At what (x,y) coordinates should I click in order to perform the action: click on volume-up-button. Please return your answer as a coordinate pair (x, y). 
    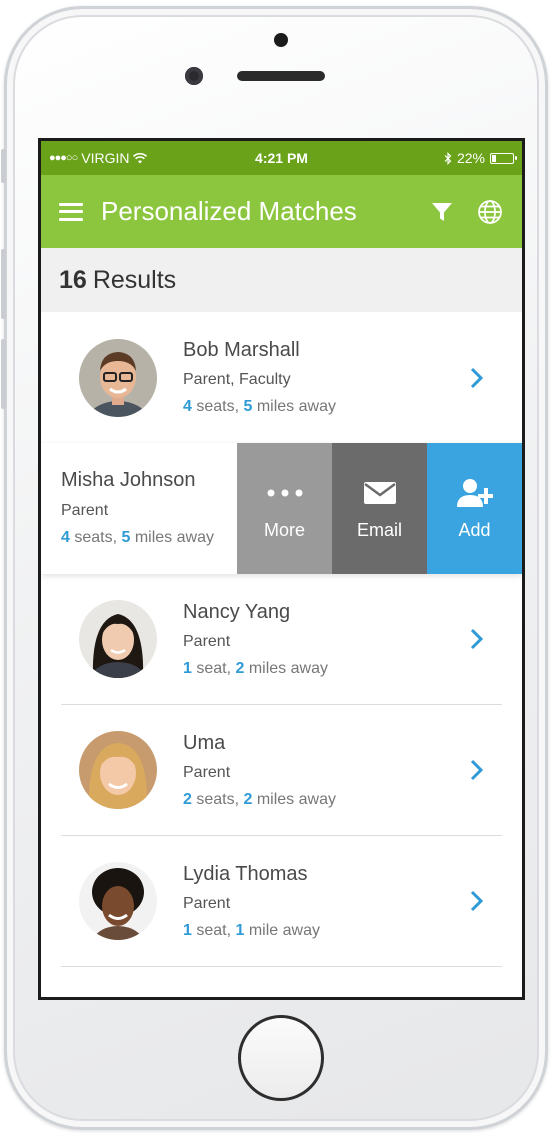
    Looking at the image, I should click on (3, 284).